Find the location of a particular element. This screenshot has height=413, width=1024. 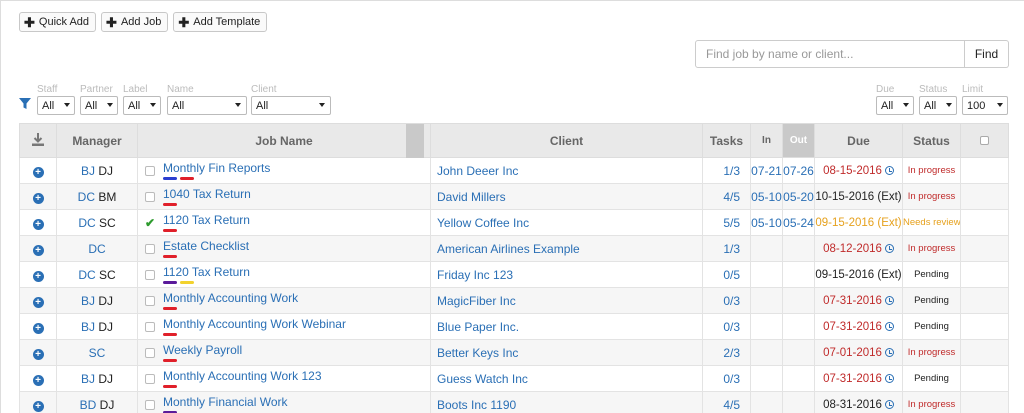

status-badge: Pending is located at coordinates (931, 326).